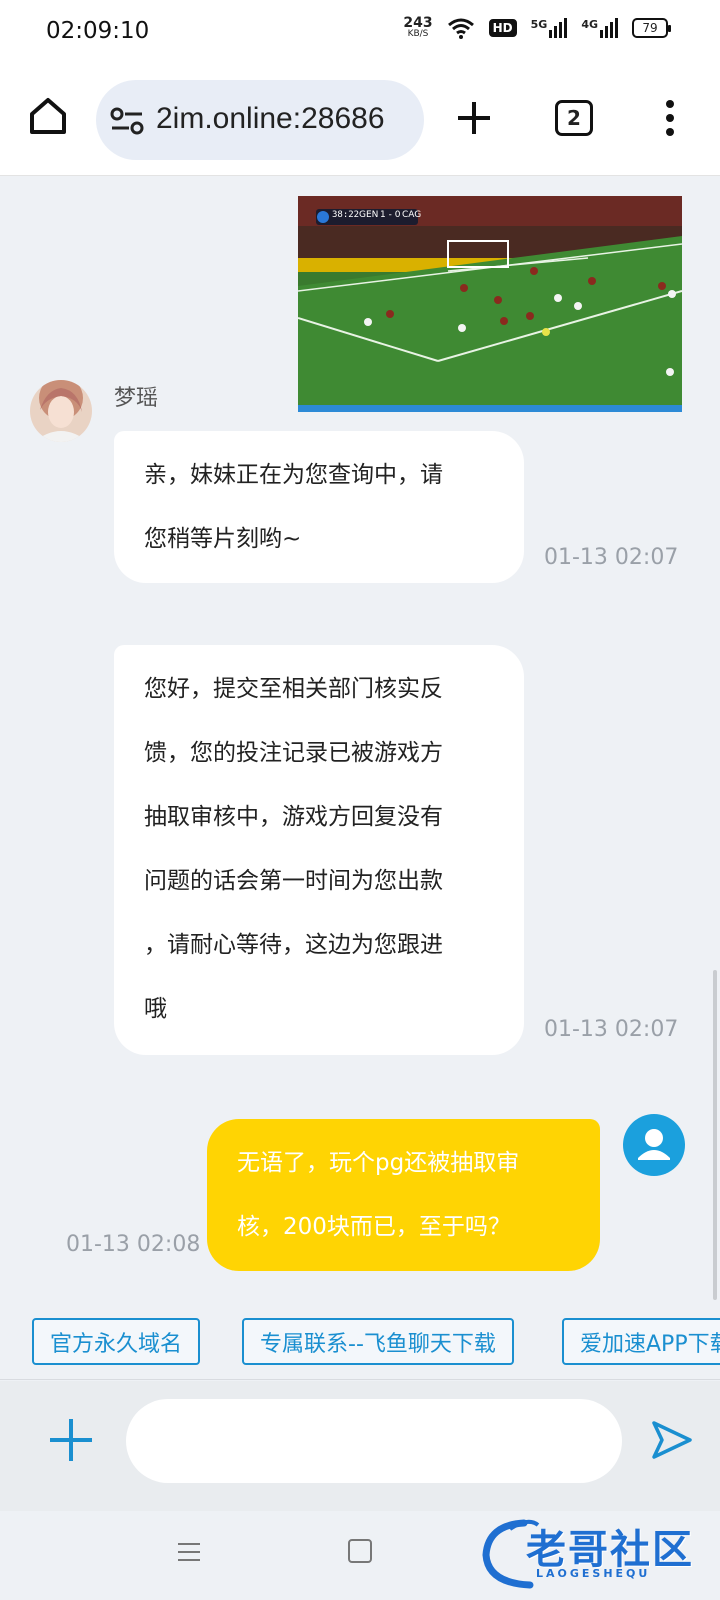  I want to click on plus-icon, so click(474, 118).